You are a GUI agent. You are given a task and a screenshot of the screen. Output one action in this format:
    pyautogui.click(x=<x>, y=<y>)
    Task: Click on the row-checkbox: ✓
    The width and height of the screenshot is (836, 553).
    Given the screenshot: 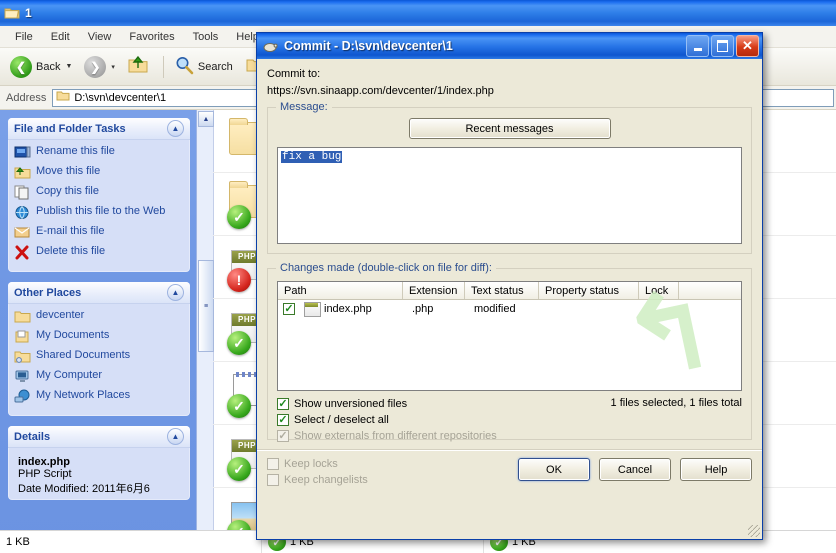 What is the action you would take?
    pyautogui.click(x=289, y=309)
    